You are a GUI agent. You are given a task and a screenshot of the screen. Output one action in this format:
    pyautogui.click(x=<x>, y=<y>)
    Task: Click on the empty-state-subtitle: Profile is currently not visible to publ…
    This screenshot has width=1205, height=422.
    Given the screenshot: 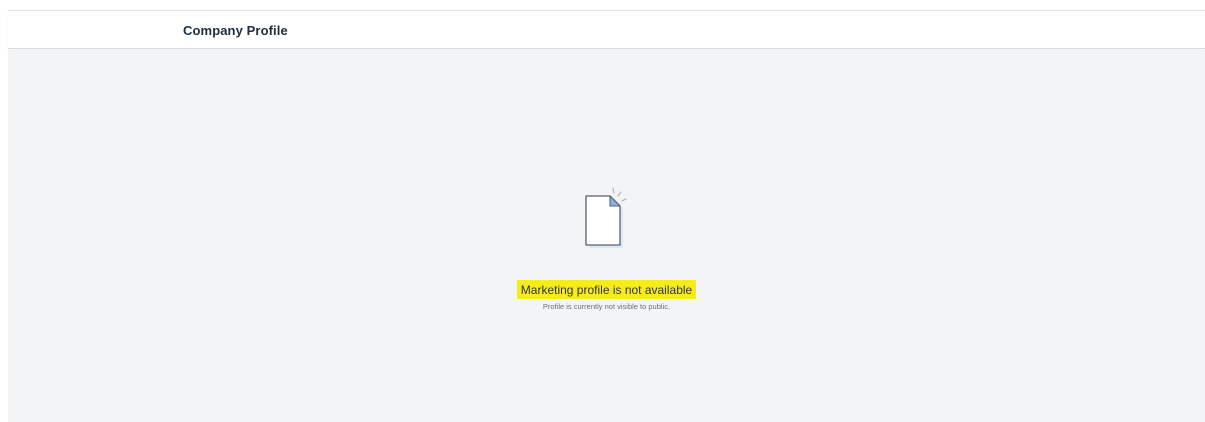 What is the action you would take?
    pyautogui.click(x=606, y=306)
    